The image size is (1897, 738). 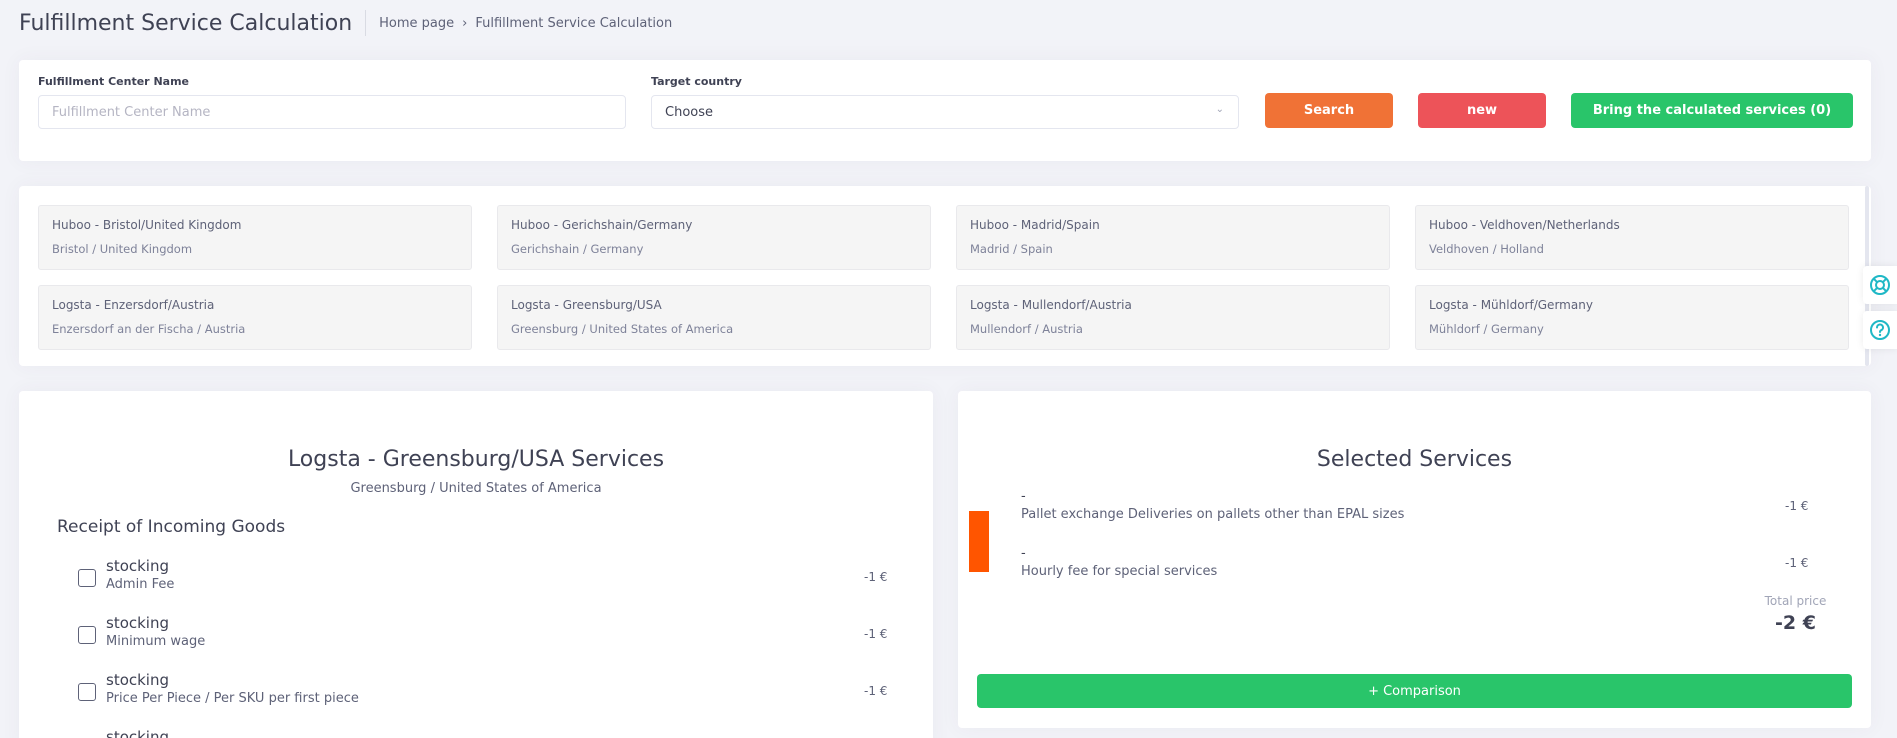 I want to click on search-button: Search, so click(x=1329, y=110).